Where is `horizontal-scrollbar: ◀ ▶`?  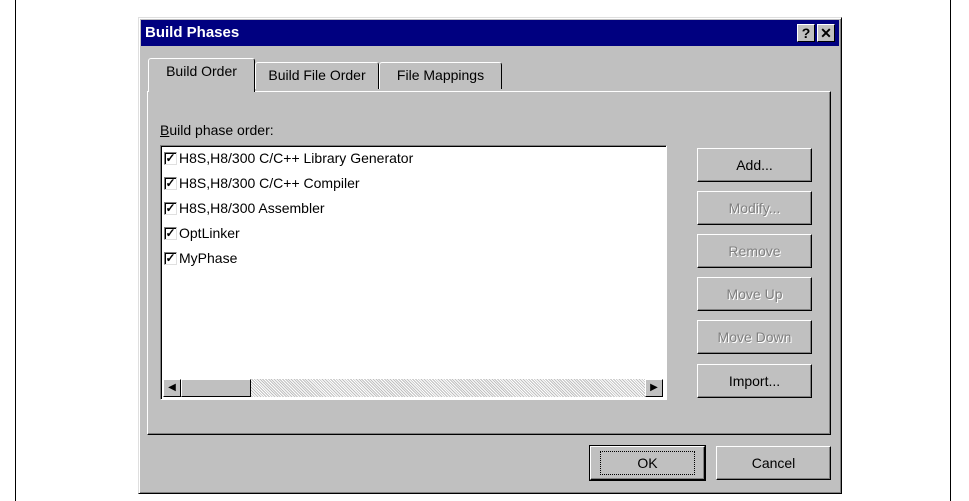
horizontal-scrollbar: ◀ ▶ is located at coordinates (413, 388).